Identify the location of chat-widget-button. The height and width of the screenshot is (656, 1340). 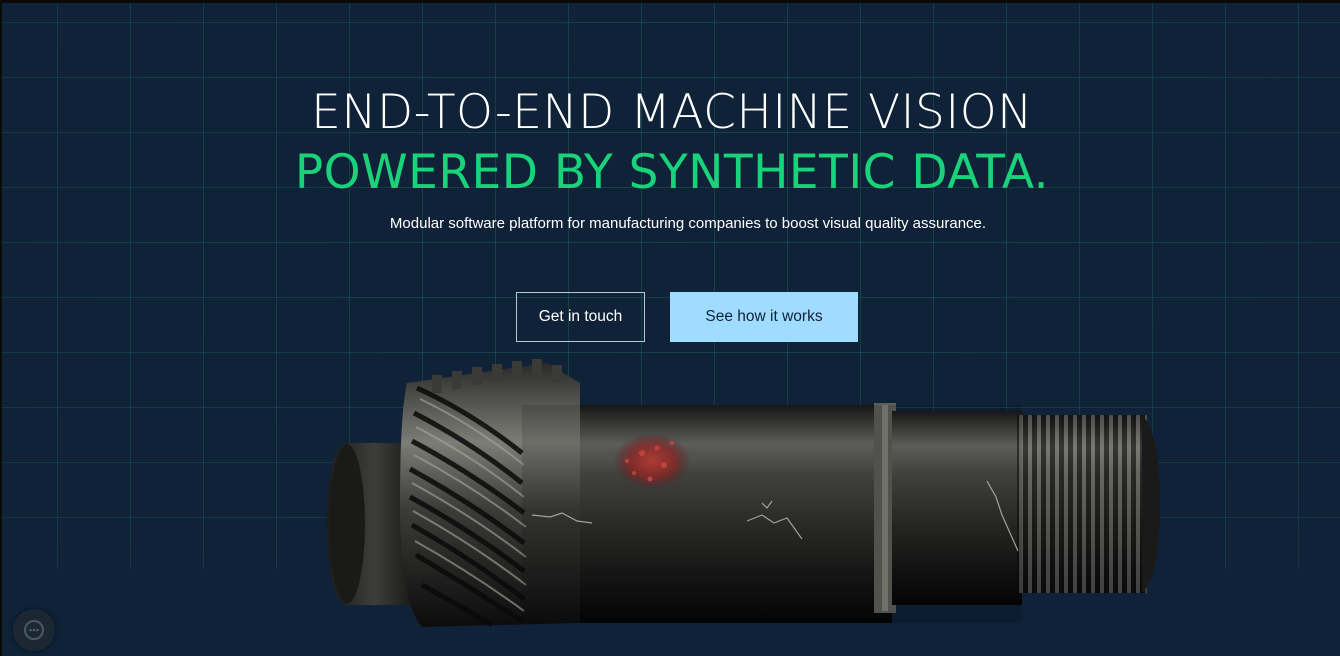
(34, 630).